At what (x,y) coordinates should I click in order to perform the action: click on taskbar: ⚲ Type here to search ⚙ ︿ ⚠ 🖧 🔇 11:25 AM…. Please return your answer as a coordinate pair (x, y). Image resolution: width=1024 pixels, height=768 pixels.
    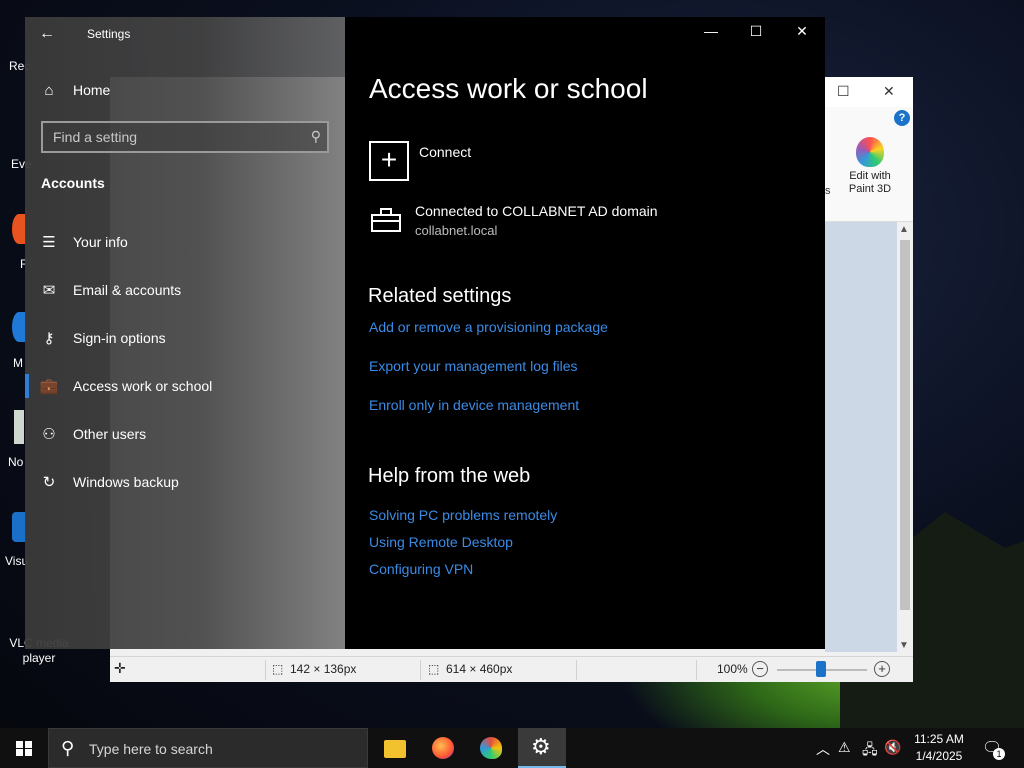
    Looking at the image, I should click on (512, 748).